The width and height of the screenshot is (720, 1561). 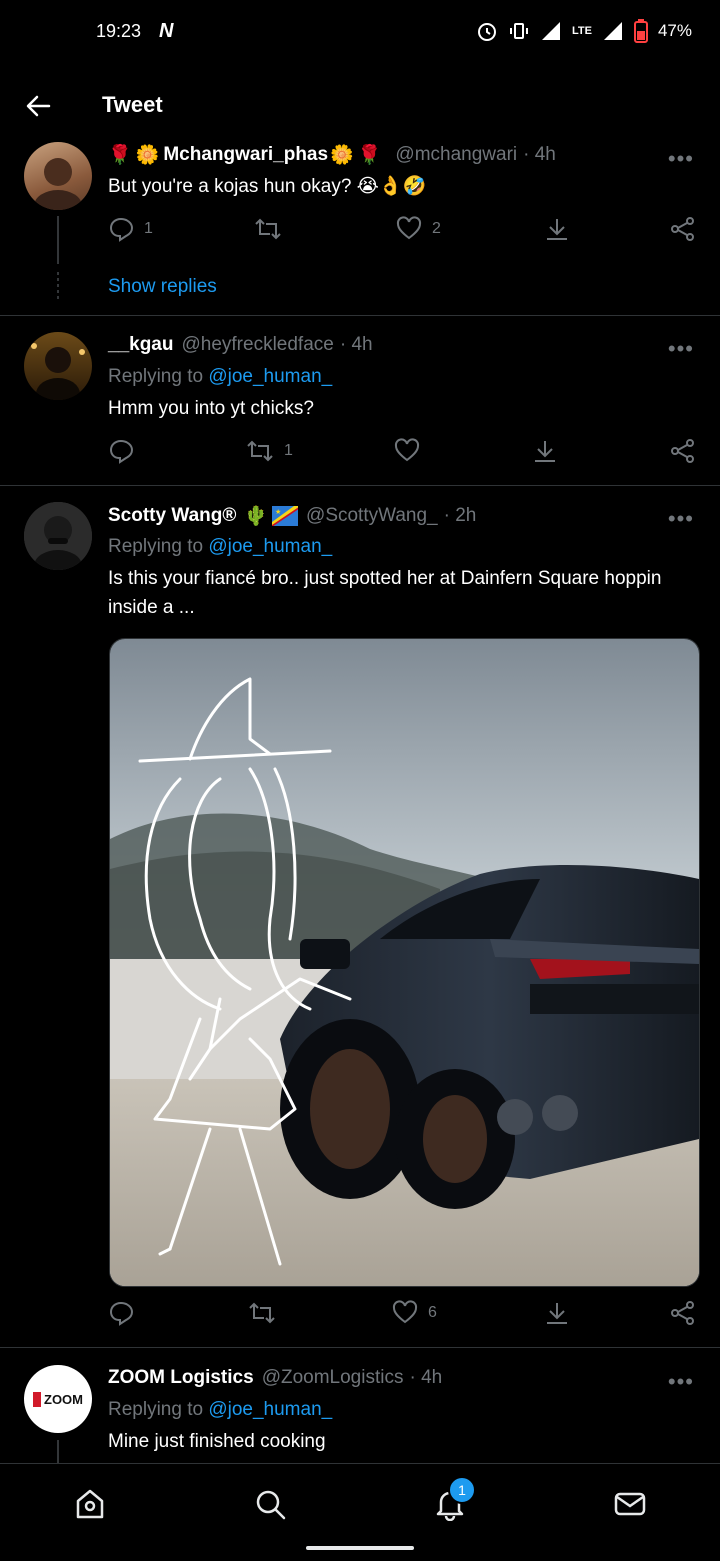 What do you see at coordinates (166, 30) in the screenshot?
I see `netflix-notification-icon: N` at bounding box center [166, 30].